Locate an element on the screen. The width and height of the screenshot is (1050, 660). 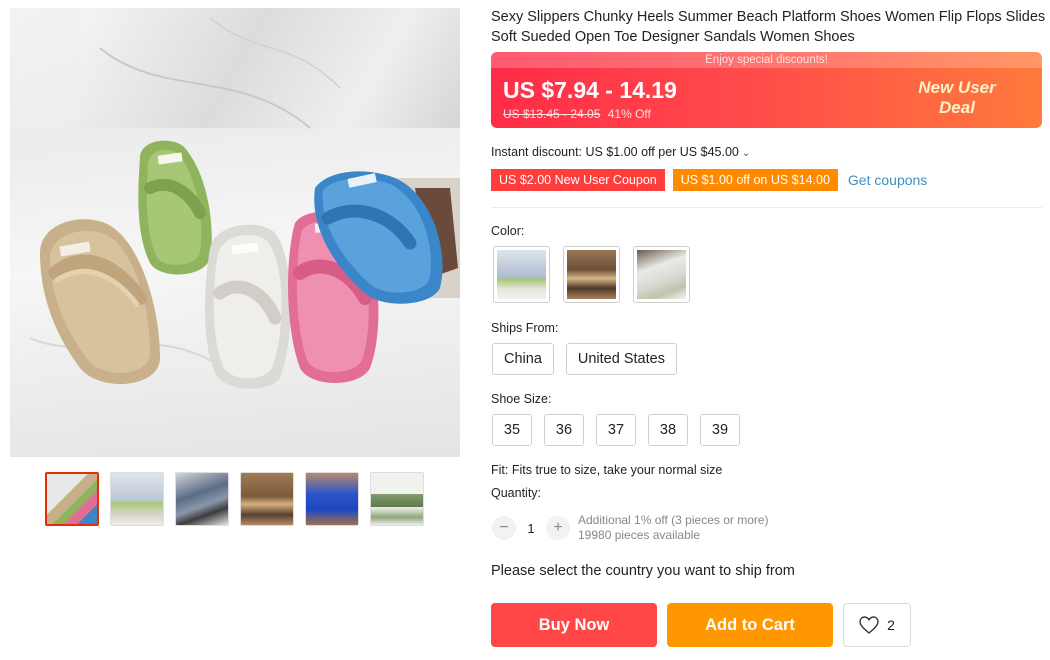
wishlist-count: 2 is located at coordinates (891, 625).